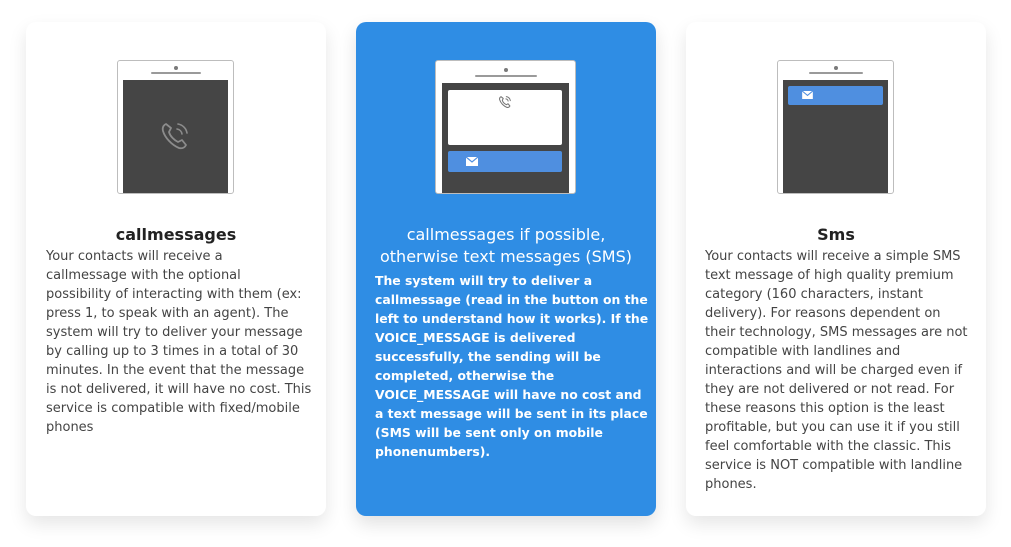 This screenshot has width=1011, height=547. What do you see at coordinates (836, 234) in the screenshot?
I see `card-title: Sms` at bounding box center [836, 234].